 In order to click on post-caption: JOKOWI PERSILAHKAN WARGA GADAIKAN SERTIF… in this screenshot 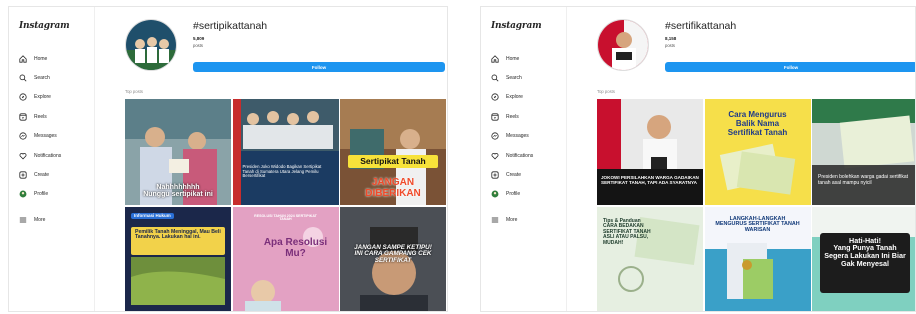, I will do `click(650, 180)`.